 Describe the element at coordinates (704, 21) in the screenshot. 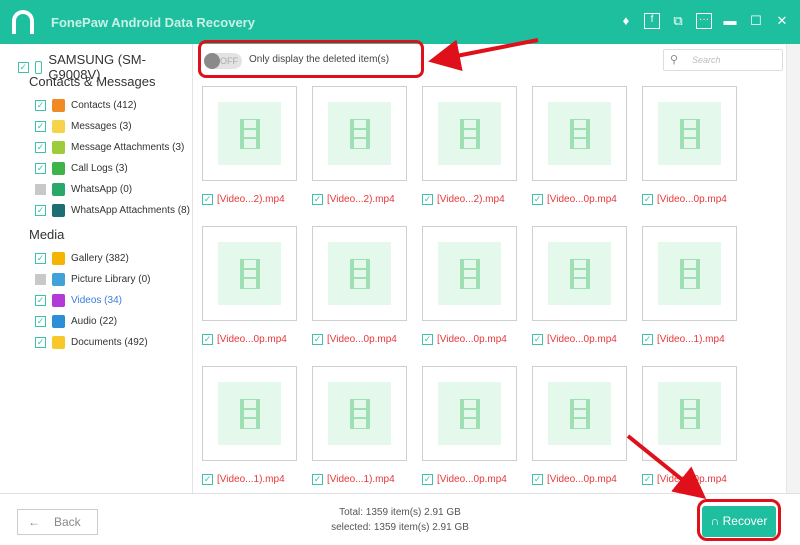

I see `menu-icon: ···` at that location.